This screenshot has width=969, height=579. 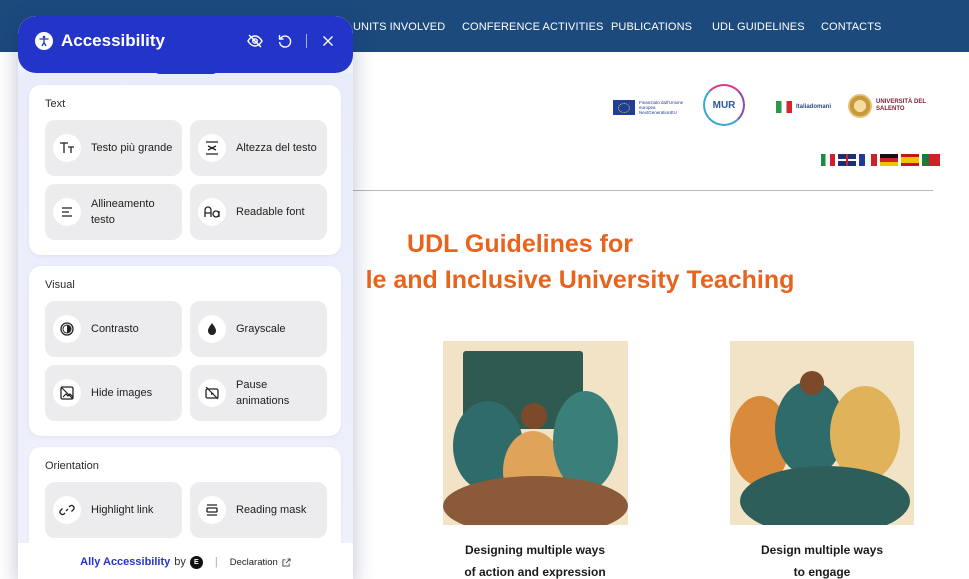 What do you see at coordinates (910, 160) in the screenshot?
I see `spanish-flag-icon` at bounding box center [910, 160].